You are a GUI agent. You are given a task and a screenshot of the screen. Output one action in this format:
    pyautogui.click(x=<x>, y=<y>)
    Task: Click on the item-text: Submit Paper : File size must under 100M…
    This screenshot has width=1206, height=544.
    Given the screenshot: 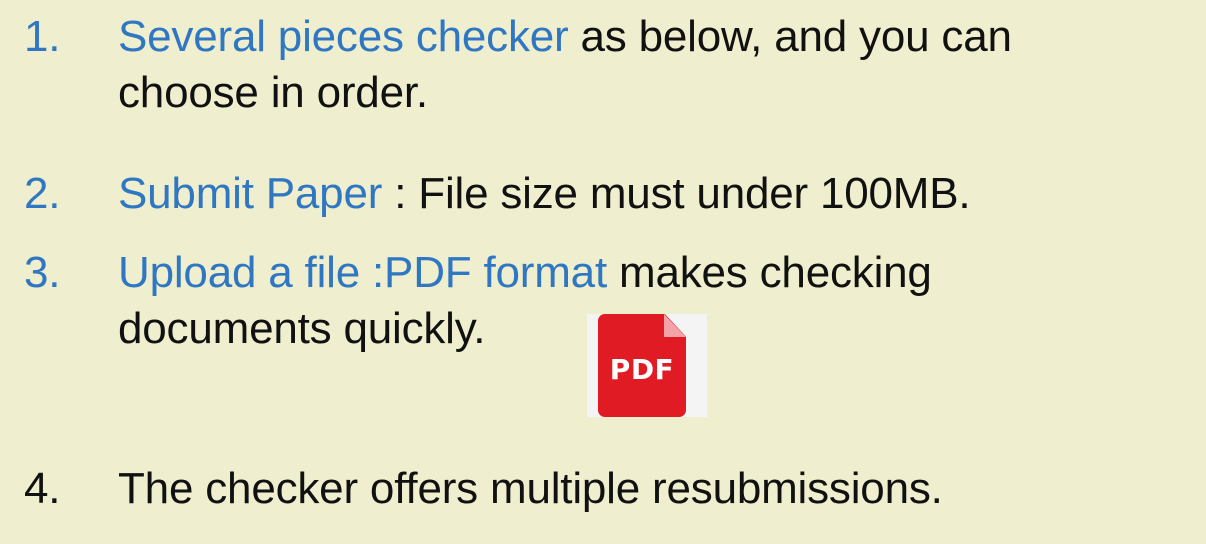 What is the action you would take?
    pyautogui.click(x=544, y=194)
    